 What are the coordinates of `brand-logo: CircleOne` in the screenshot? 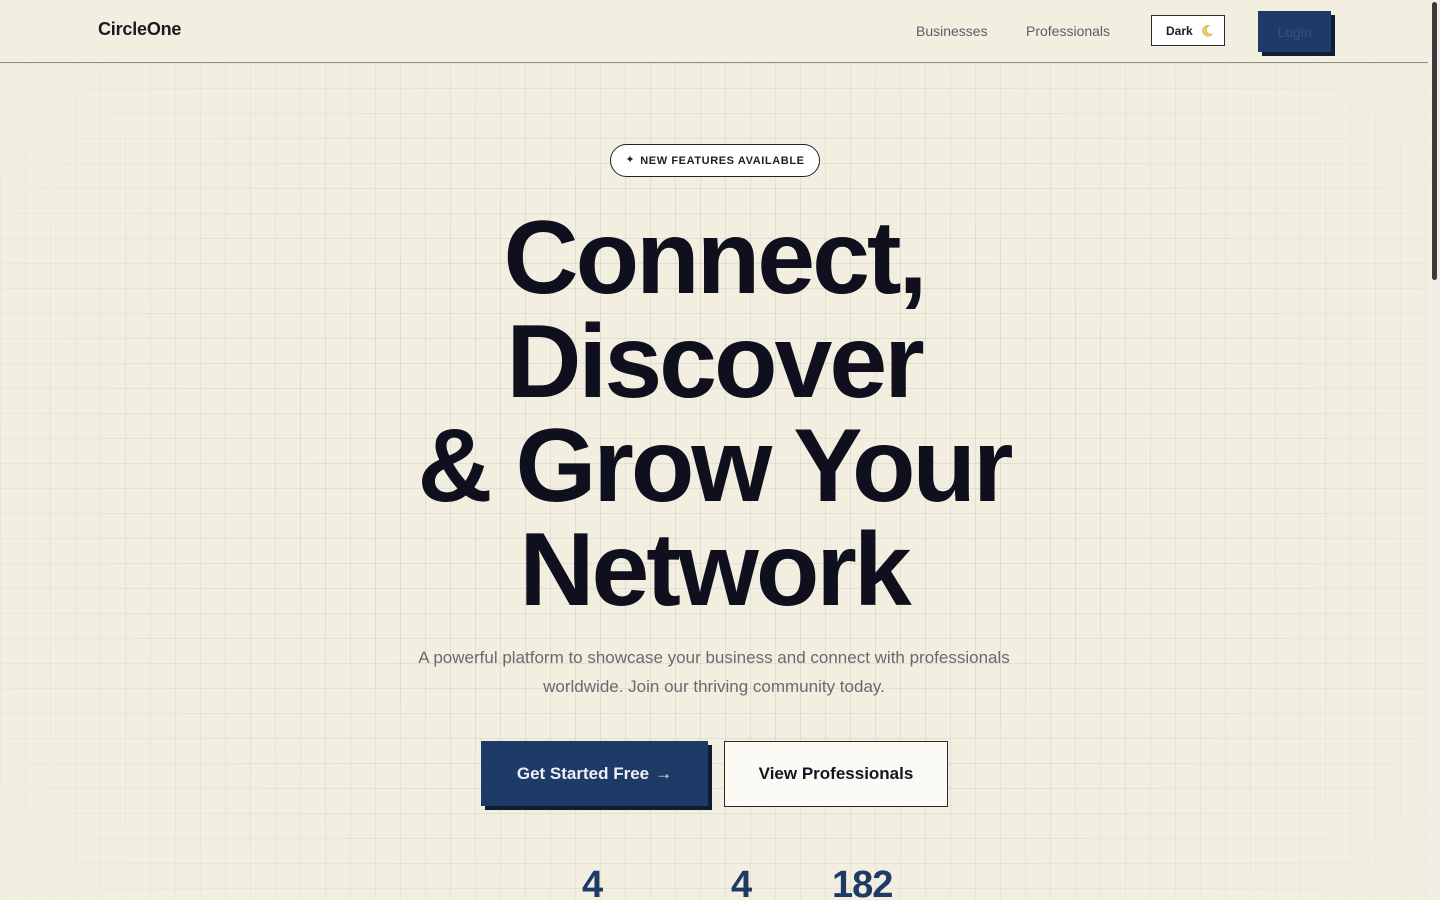 It's located at (139, 29).